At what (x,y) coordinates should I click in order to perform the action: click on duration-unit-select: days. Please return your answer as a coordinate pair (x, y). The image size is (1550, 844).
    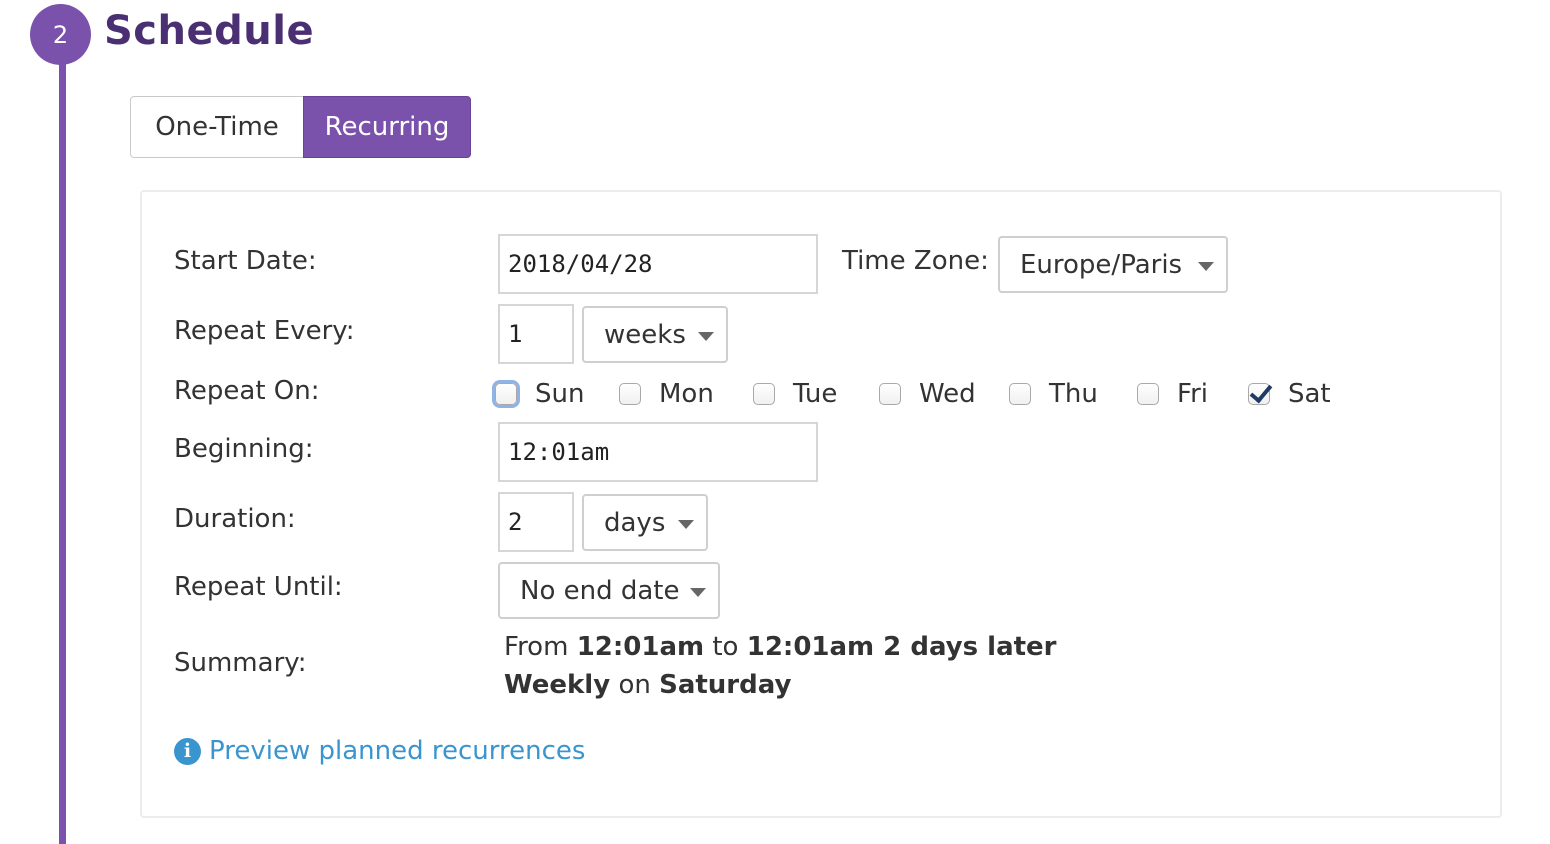
    Looking at the image, I should click on (645, 522).